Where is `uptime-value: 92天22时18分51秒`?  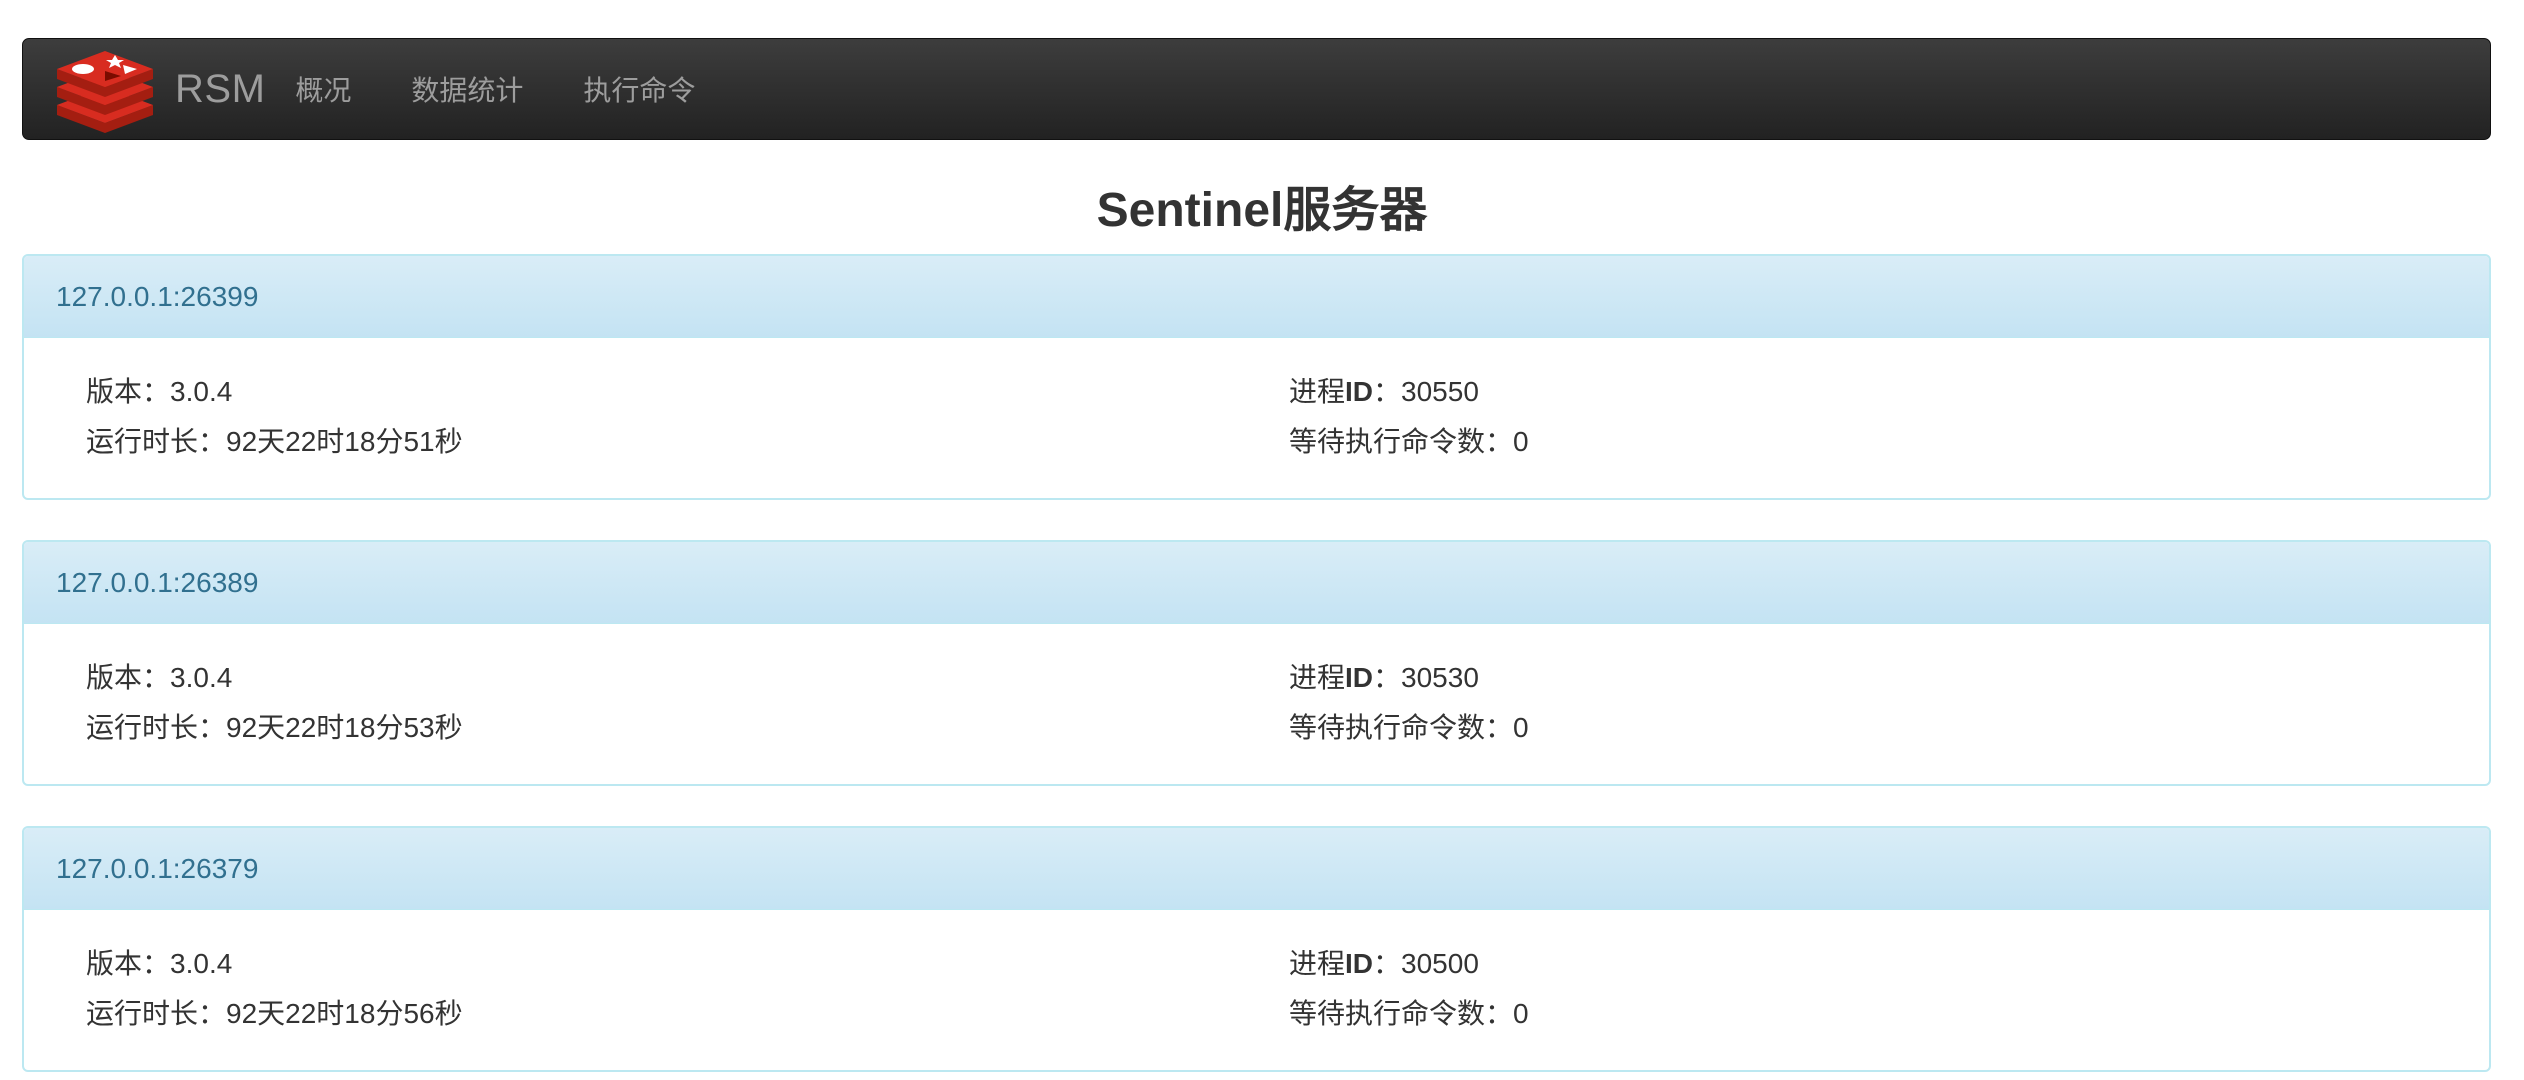 uptime-value: 92天22时18分51秒 is located at coordinates (344, 441).